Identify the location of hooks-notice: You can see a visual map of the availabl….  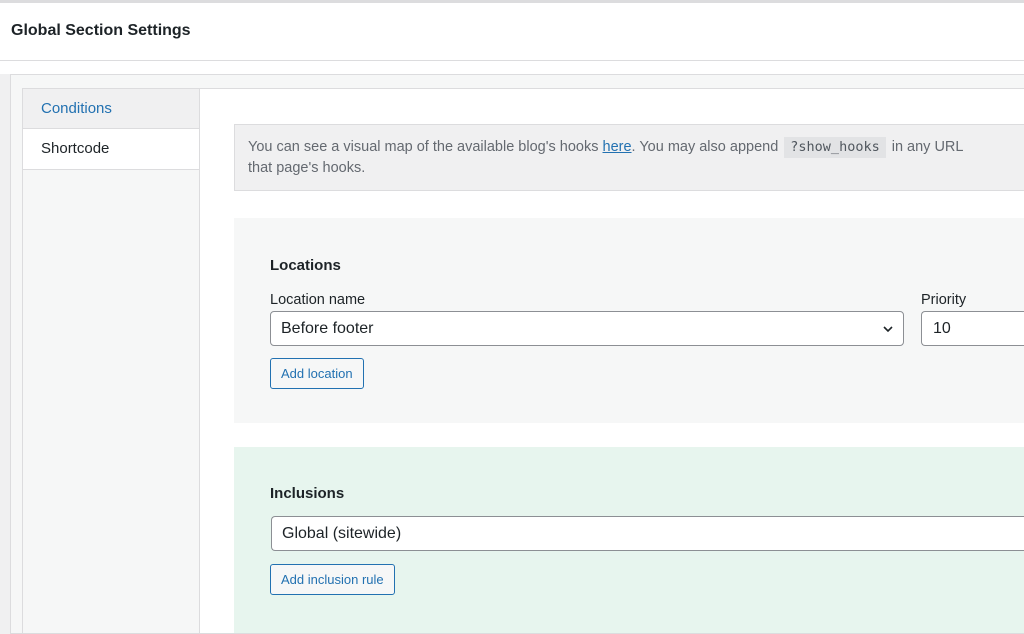
(629, 157).